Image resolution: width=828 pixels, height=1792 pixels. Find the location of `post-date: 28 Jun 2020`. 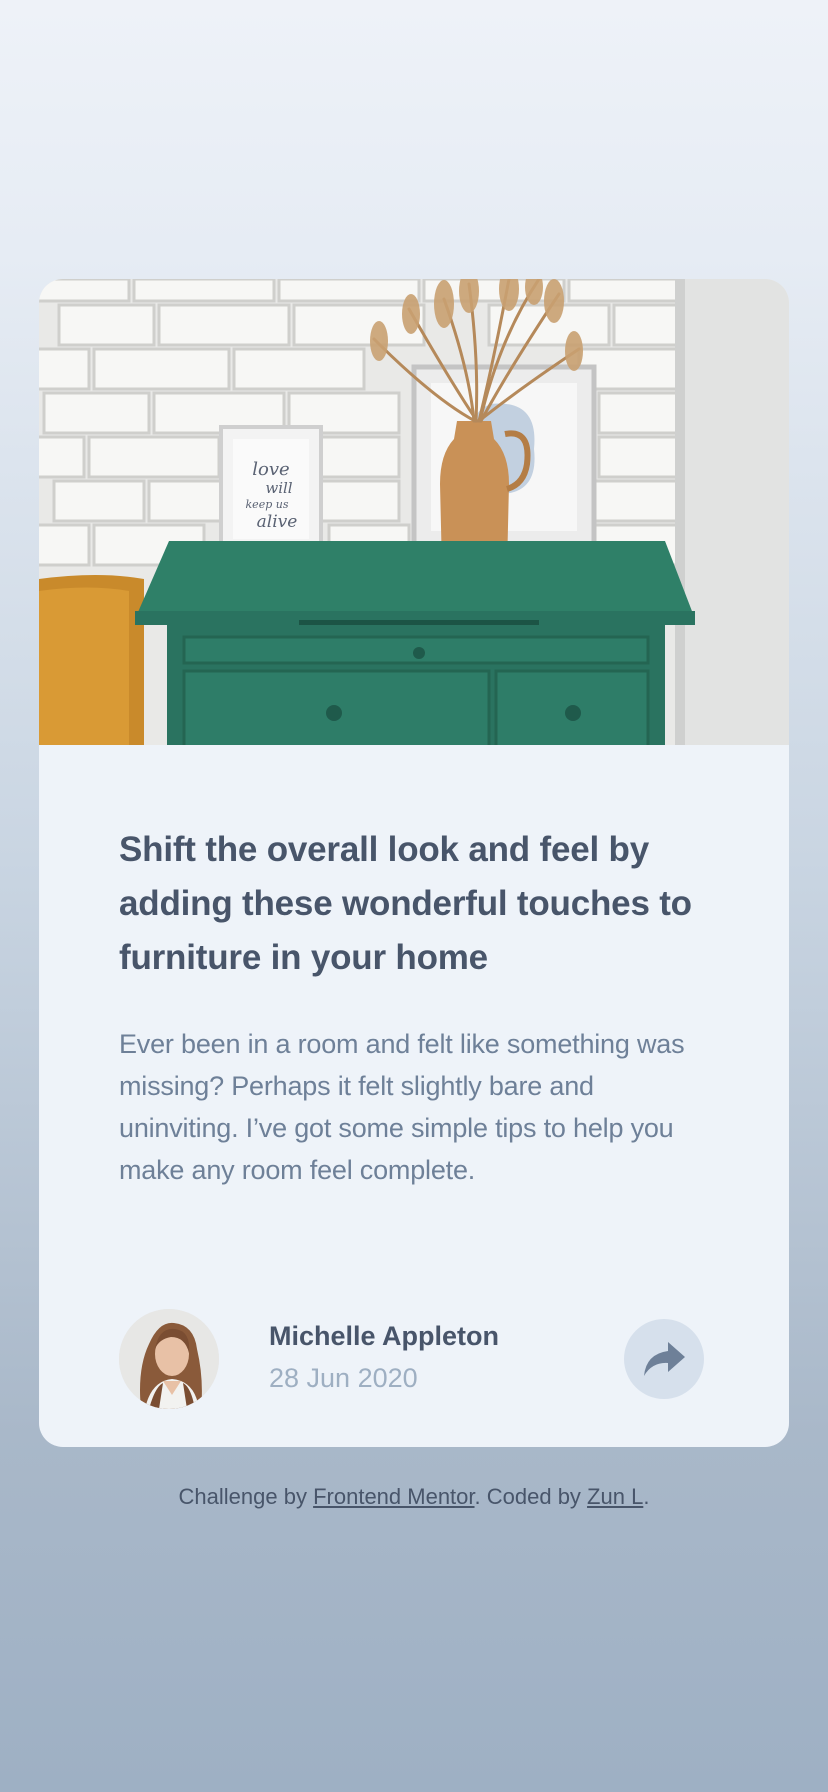

post-date: 28 Jun 2020 is located at coordinates (343, 1378).